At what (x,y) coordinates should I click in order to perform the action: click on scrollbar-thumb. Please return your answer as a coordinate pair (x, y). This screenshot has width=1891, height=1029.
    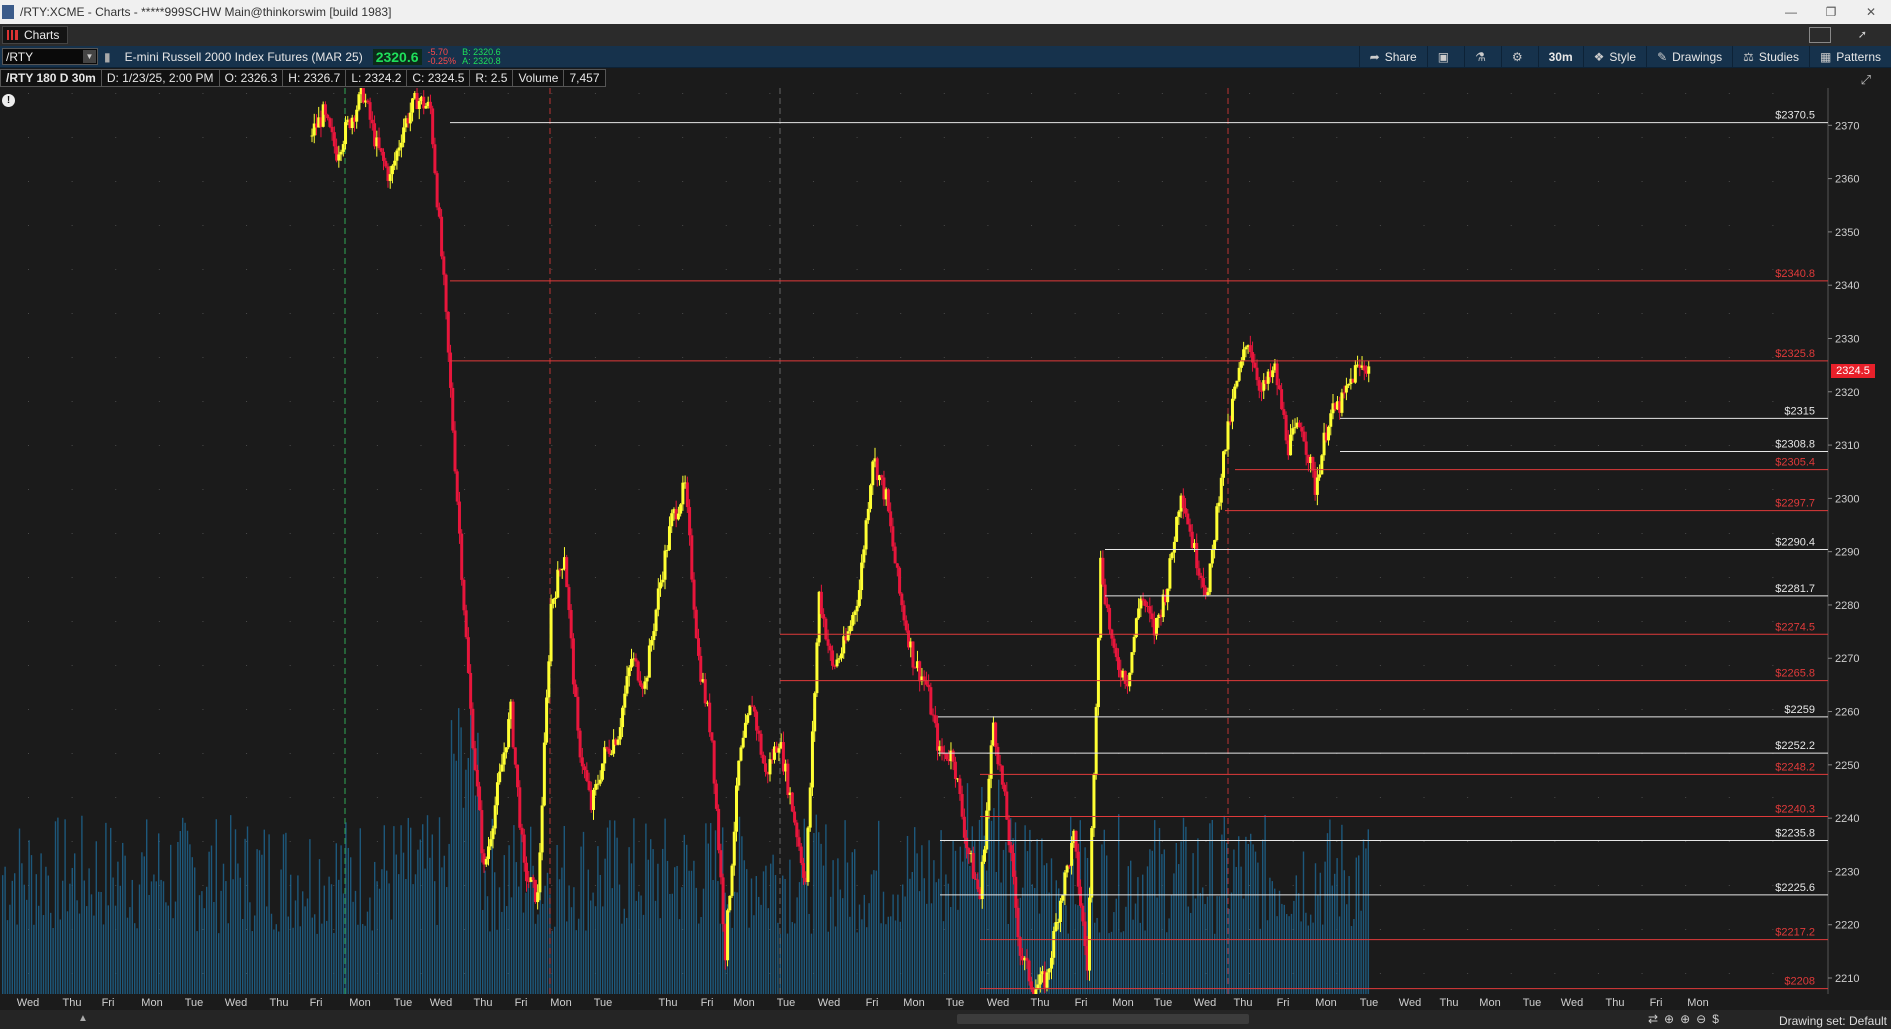
    Looking at the image, I should click on (1103, 1019).